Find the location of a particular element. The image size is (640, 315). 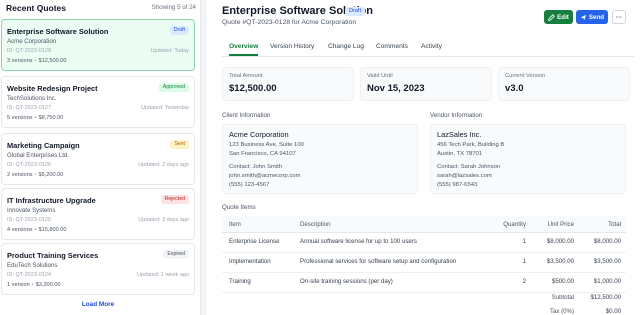

sidebar-title: Recent Quotes is located at coordinates (36, 8).